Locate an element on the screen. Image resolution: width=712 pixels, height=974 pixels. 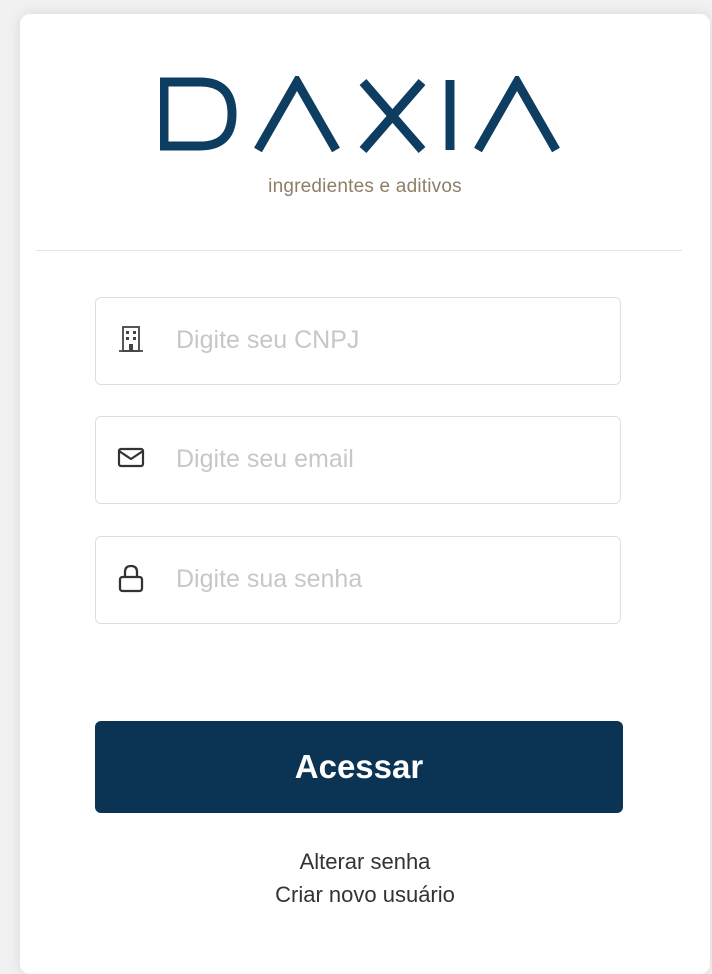
lock-icon is located at coordinates (131, 578).